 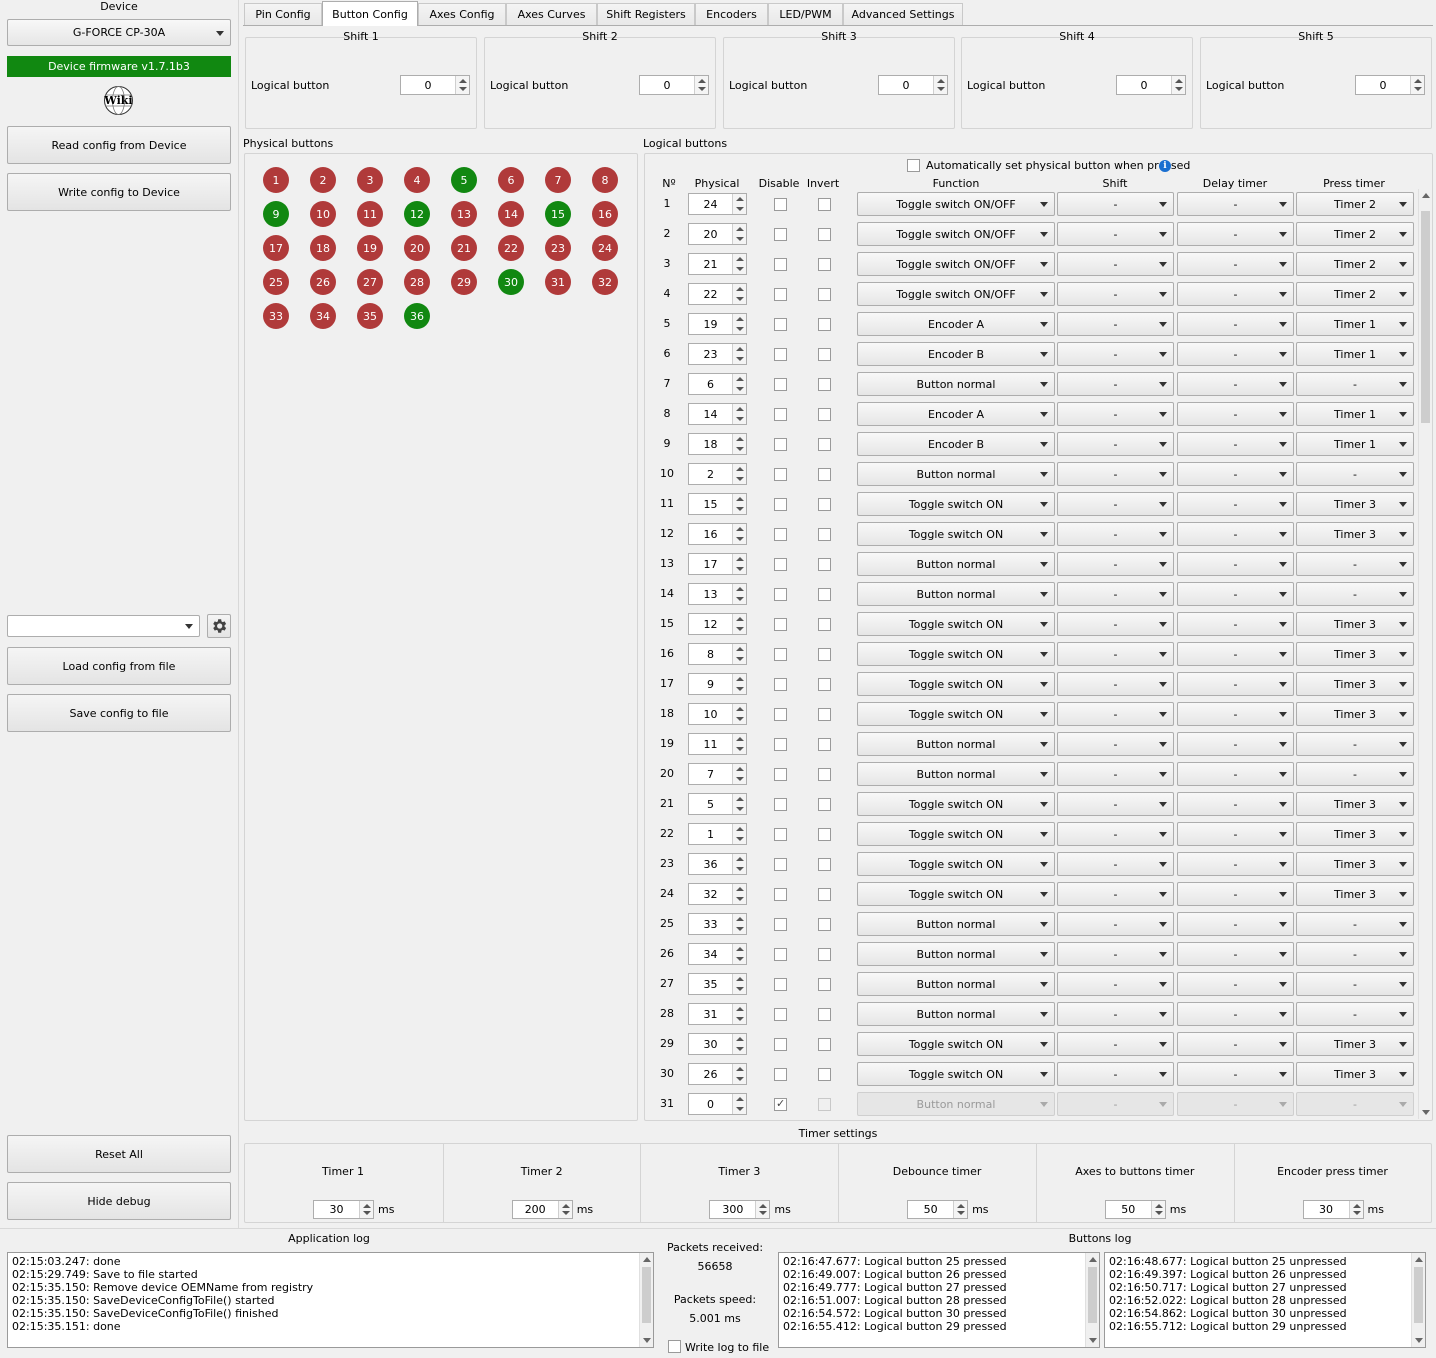 I want to click on logical-scrollbar, so click(x=1425, y=654).